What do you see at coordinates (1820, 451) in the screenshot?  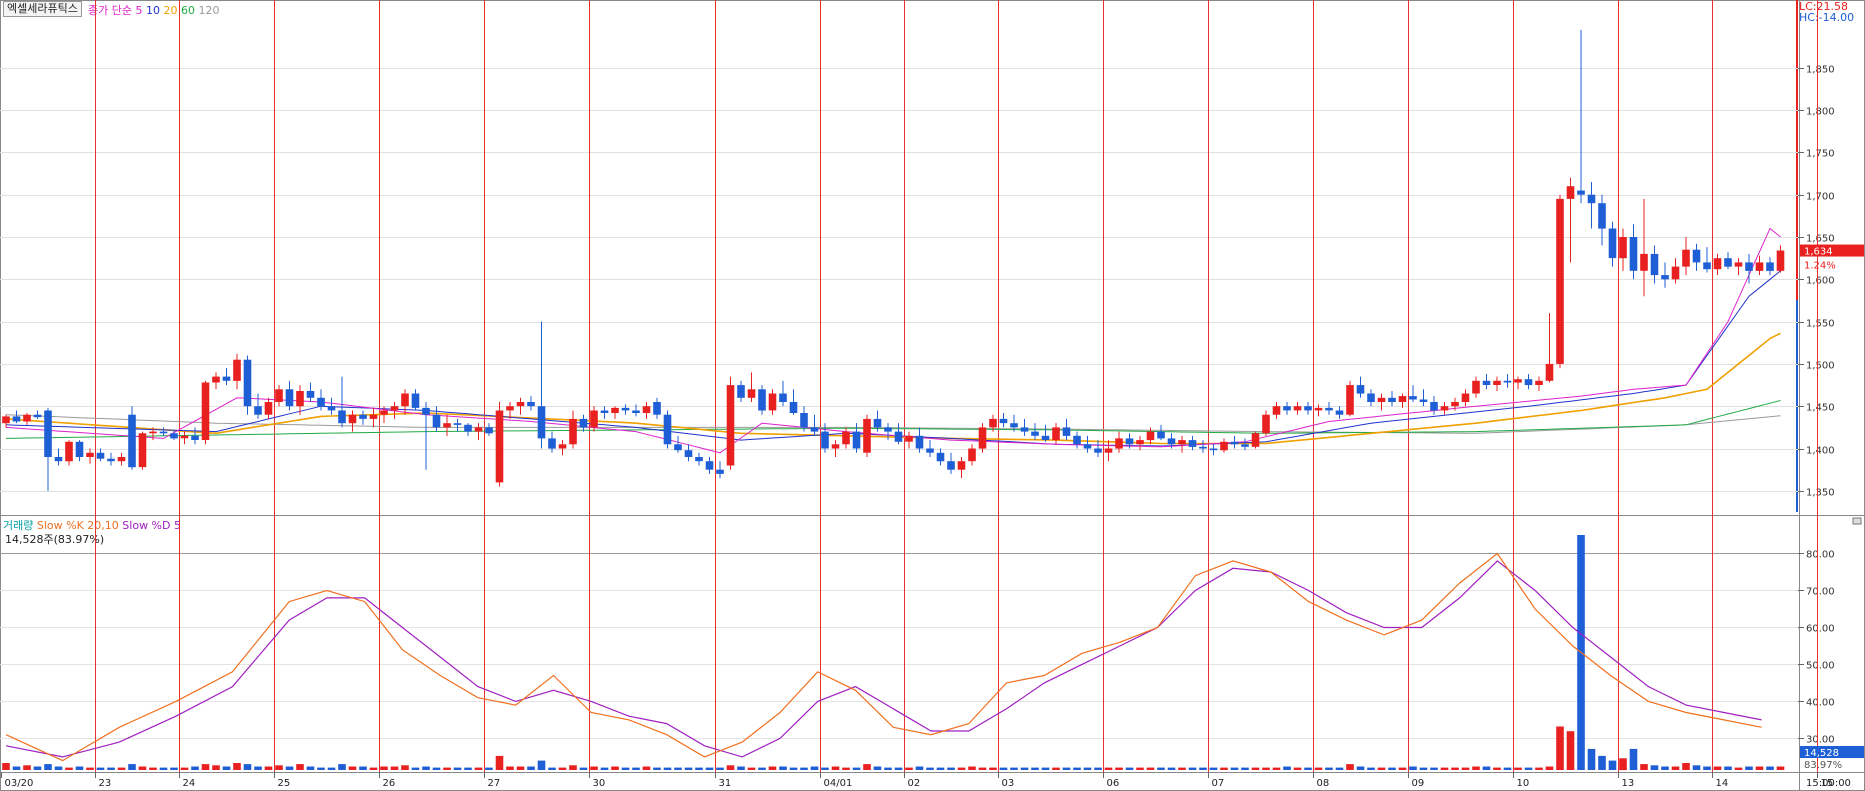 I see `price-tick-label: 1,400` at bounding box center [1820, 451].